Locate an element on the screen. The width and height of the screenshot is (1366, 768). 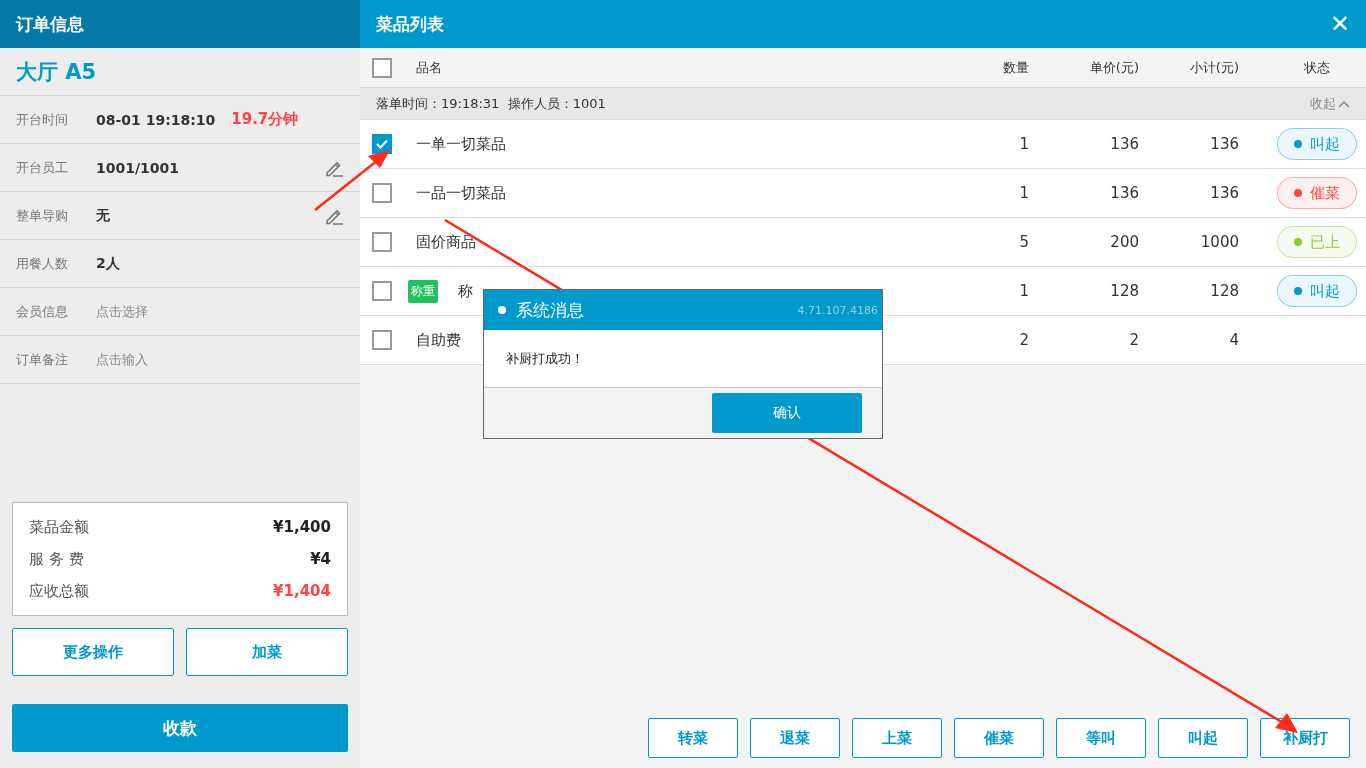
version-label: 4.71.107.4186 is located at coordinates (837, 310).